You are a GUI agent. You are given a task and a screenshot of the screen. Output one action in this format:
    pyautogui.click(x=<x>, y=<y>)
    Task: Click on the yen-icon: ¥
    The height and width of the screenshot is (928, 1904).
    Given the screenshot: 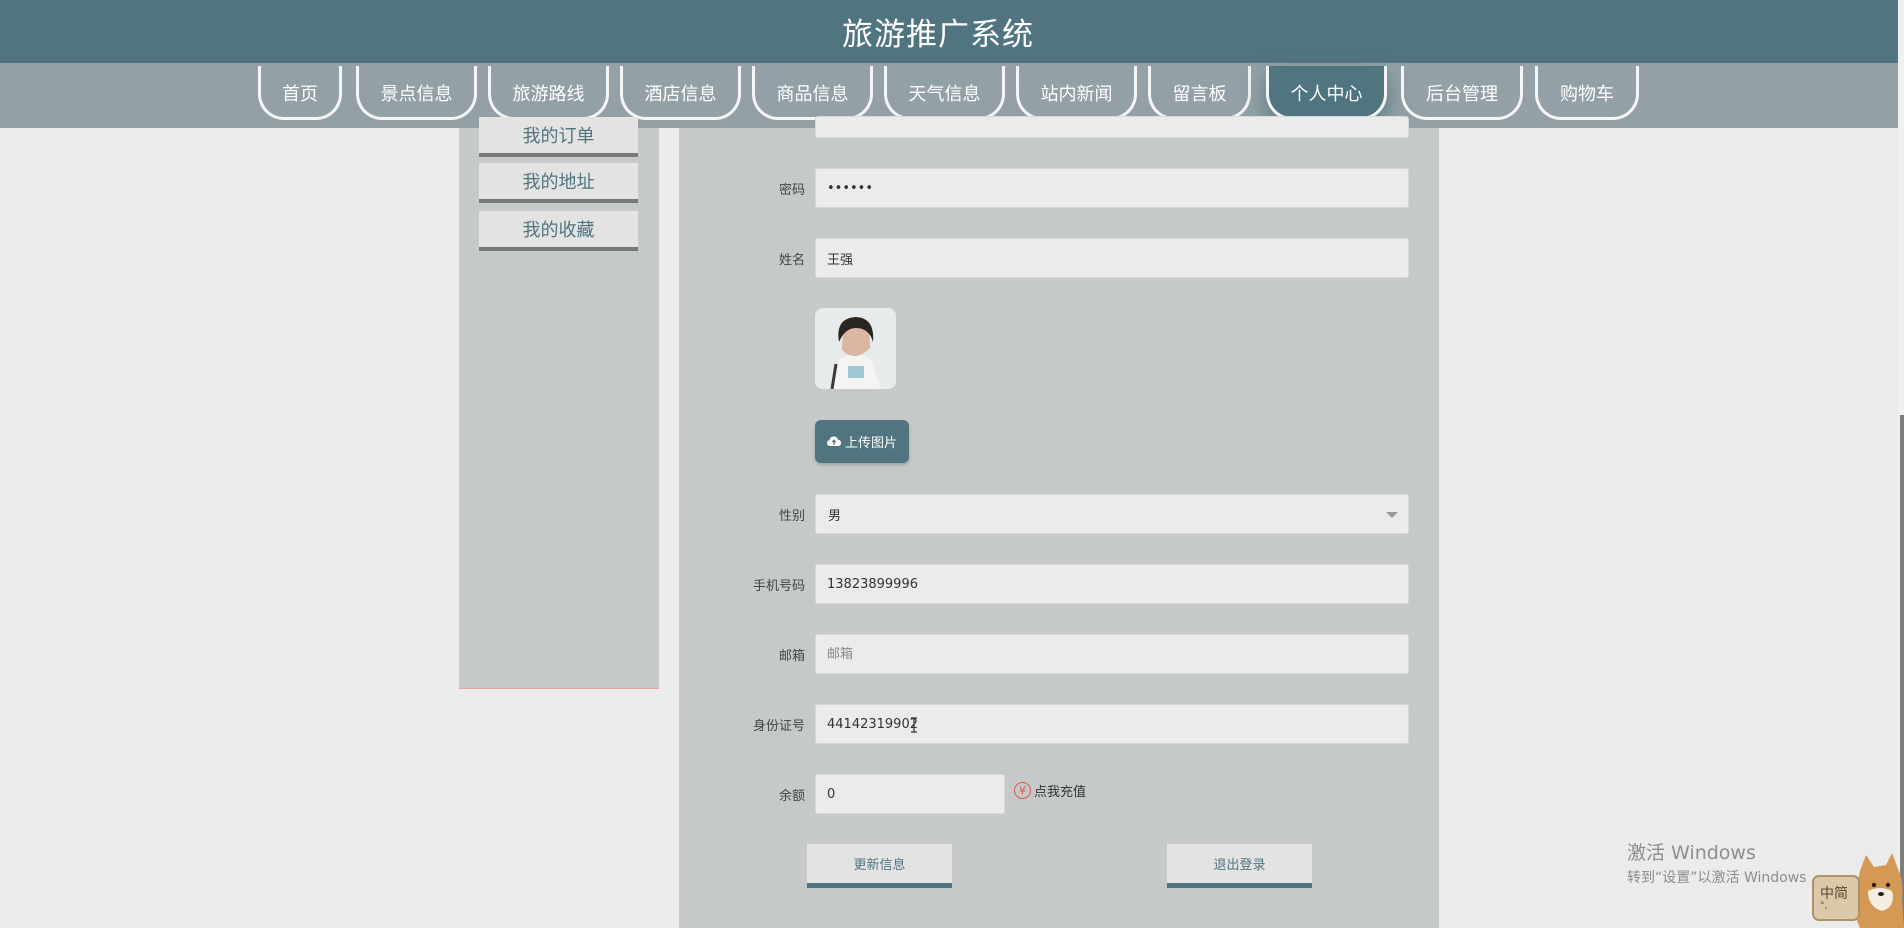 What is the action you would take?
    pyautogui.click(x=1022, y=790)
    